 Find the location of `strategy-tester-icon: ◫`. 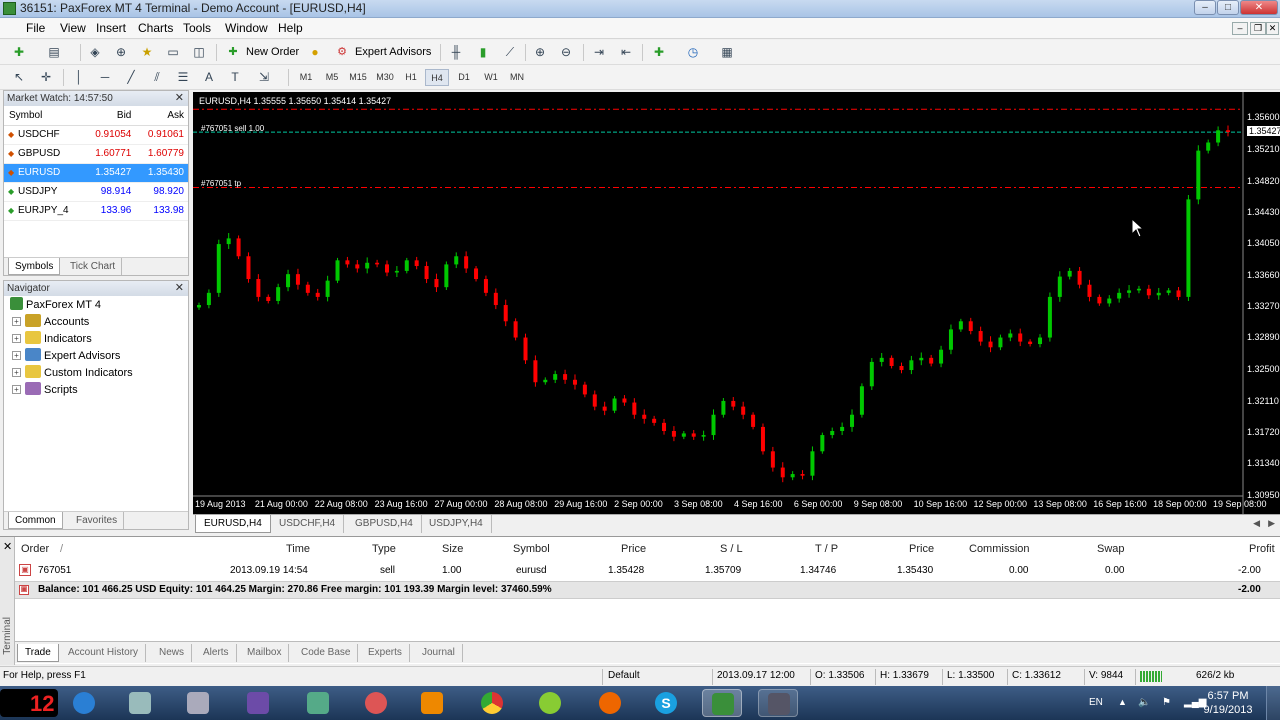

strategy-tester-icon: ◫ is located at coordinates (199, 52).